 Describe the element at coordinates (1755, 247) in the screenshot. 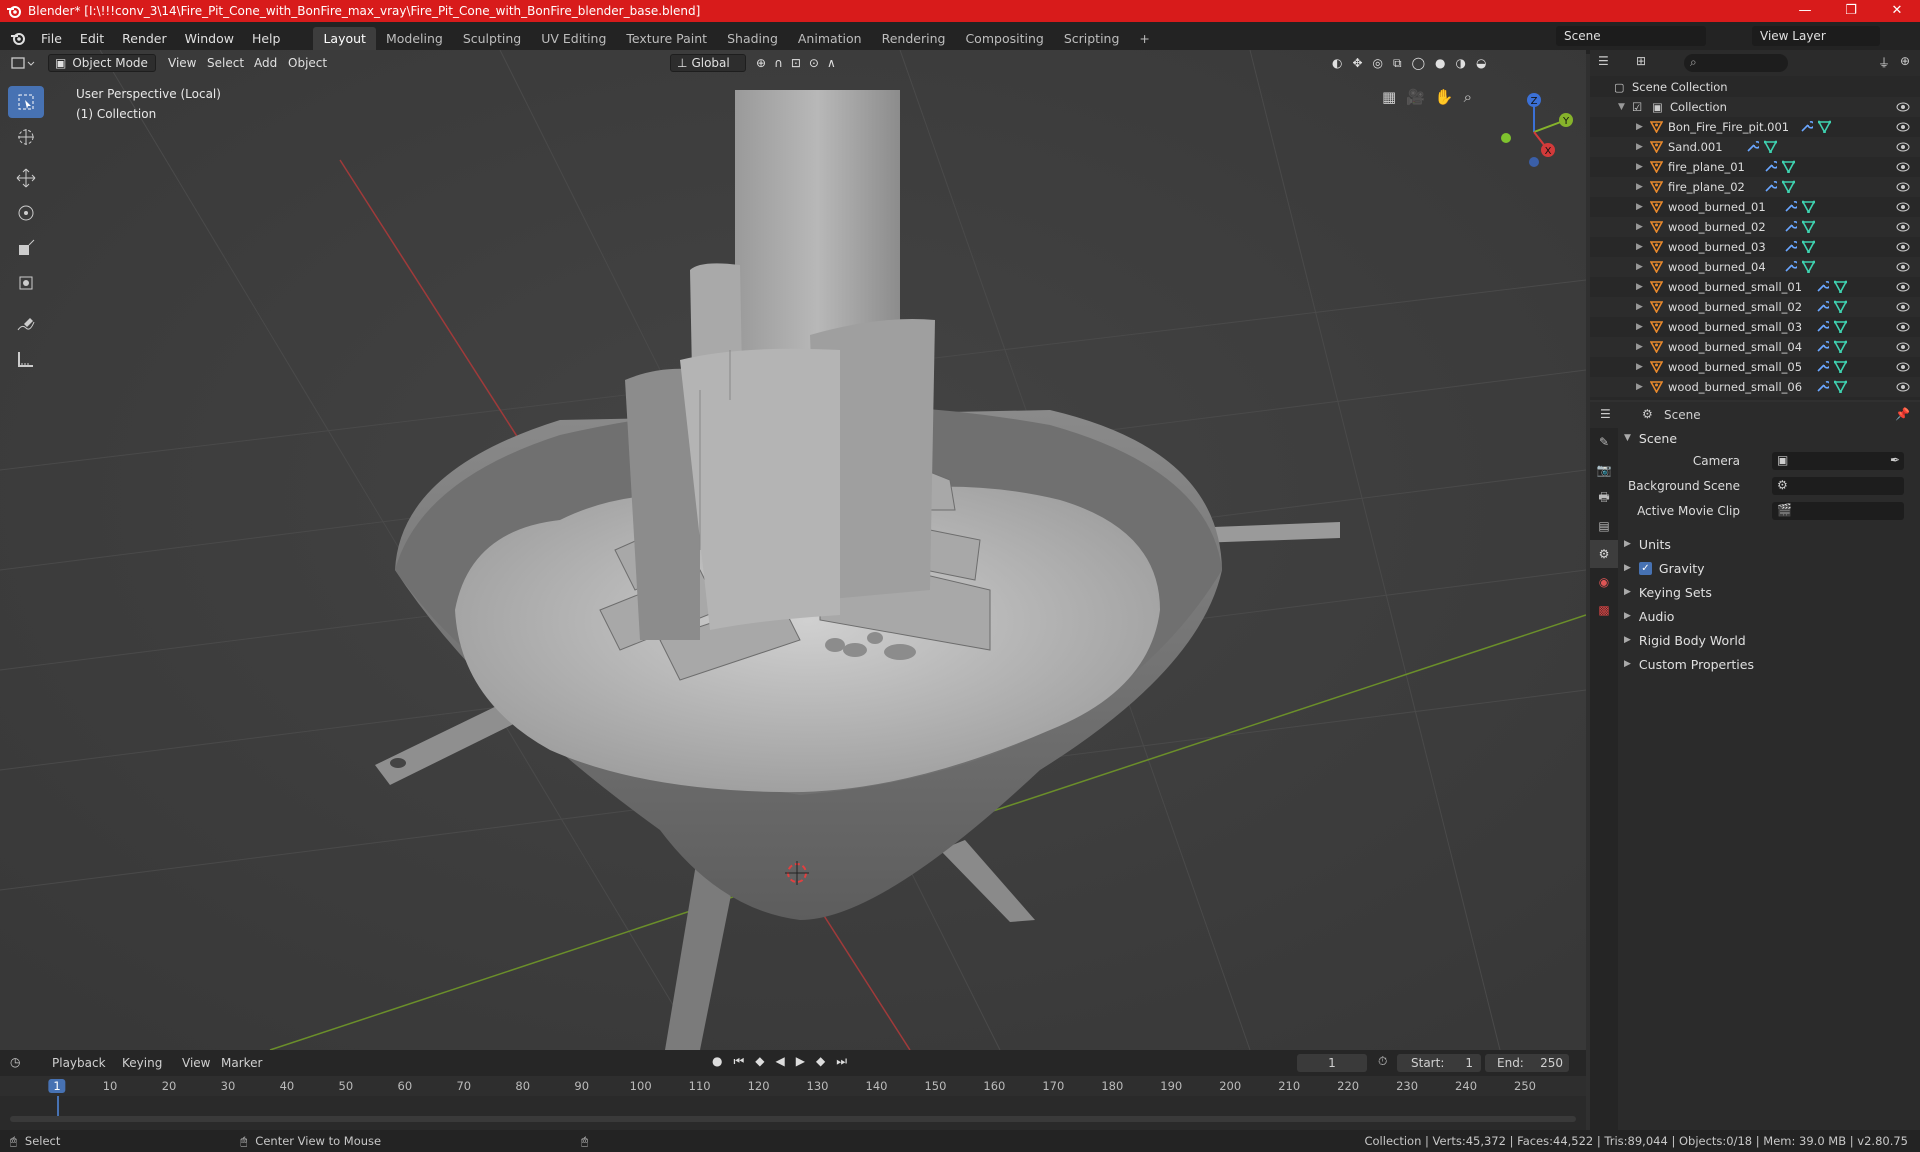

I see `outliner-item: ▶ wood_burned_03` at that location.